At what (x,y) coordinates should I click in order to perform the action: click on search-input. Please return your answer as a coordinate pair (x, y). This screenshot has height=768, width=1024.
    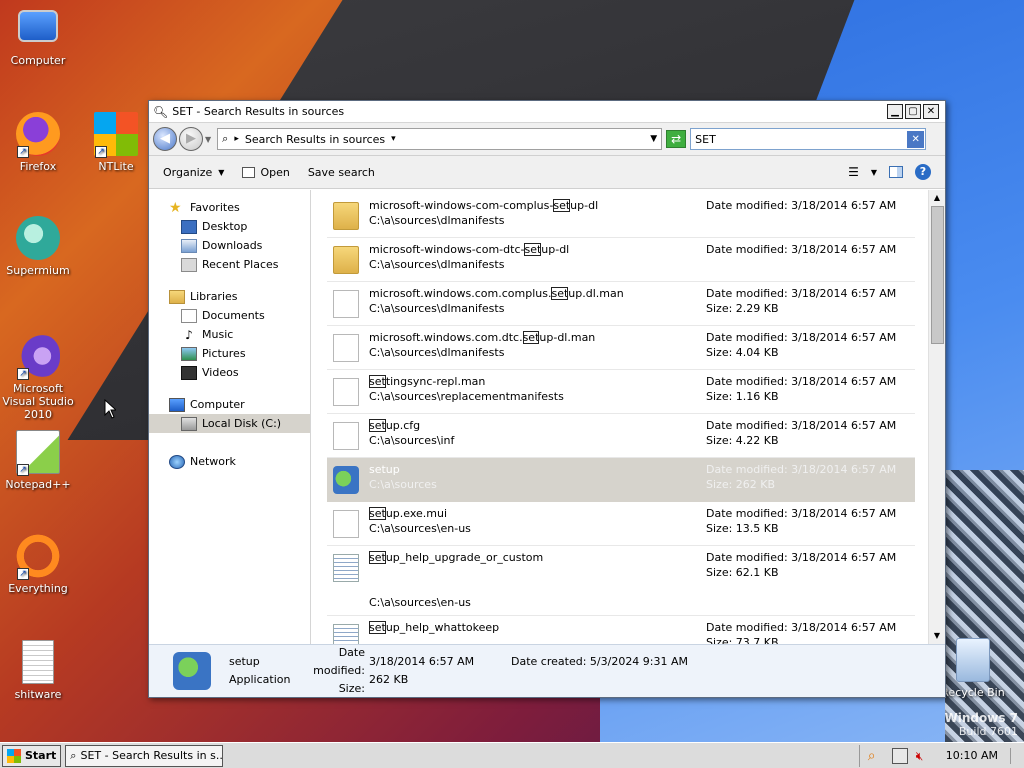
    Looking at the image, I should click on (799, 139).